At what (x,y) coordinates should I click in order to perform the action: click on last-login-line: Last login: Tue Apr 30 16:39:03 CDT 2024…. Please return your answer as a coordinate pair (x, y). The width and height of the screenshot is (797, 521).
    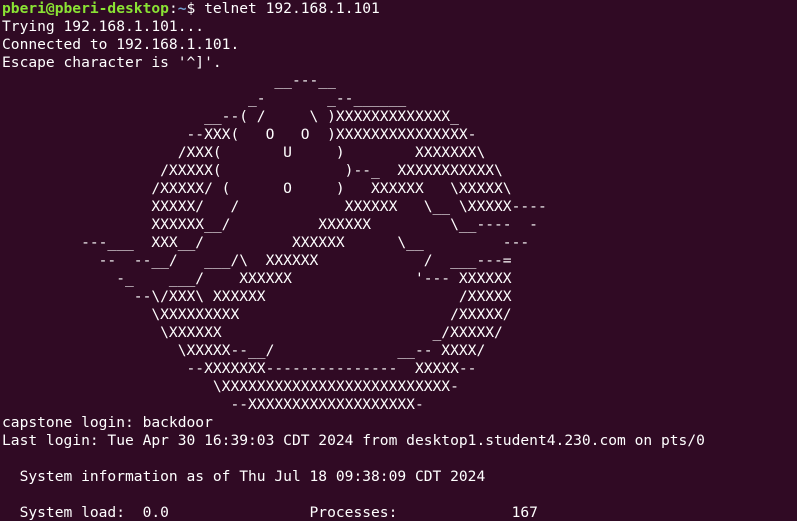
    Looking at the image, I should click on (353, 440).